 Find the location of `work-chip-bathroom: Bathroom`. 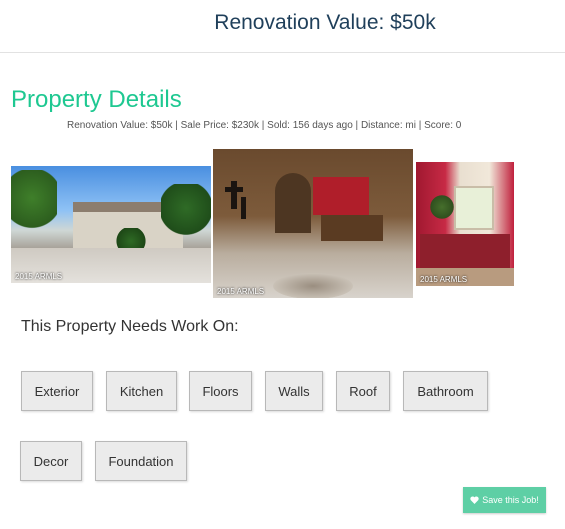

work-chip-bathroom: Bathroom is located at coordinates (445, 391).